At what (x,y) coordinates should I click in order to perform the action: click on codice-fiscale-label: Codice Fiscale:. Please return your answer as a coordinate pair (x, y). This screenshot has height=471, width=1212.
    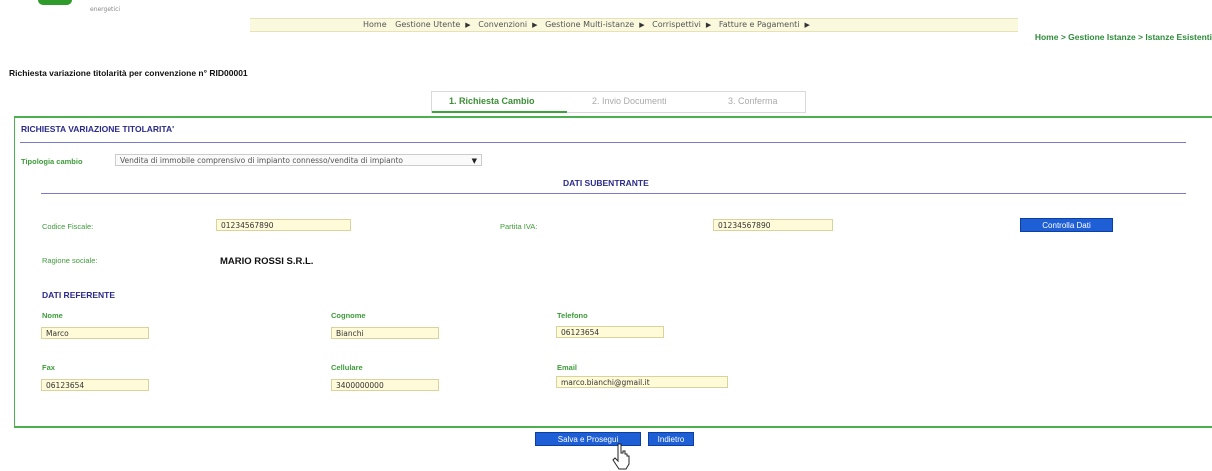
    Looking at the image, I should click on (68, 226).